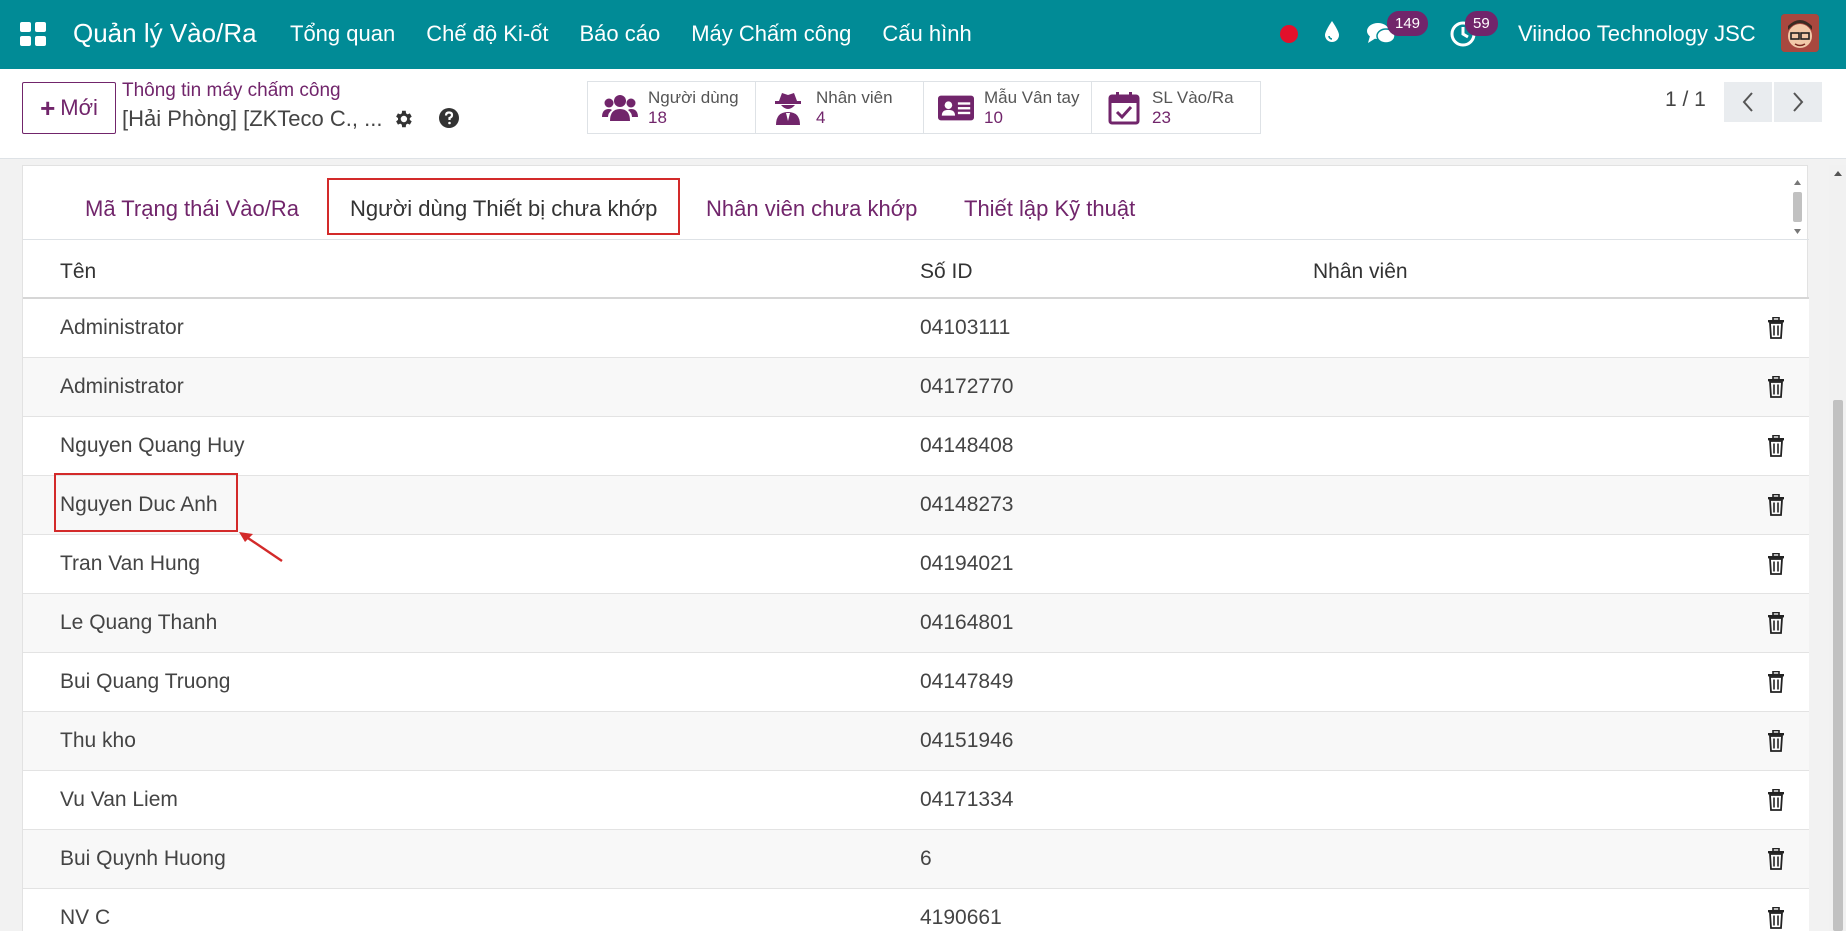 The height and width of the screenshot is (931, 1846). Describe the element at coordinates (961, 918) in the screenshot. I see `cell-id: 4190661` at that location.